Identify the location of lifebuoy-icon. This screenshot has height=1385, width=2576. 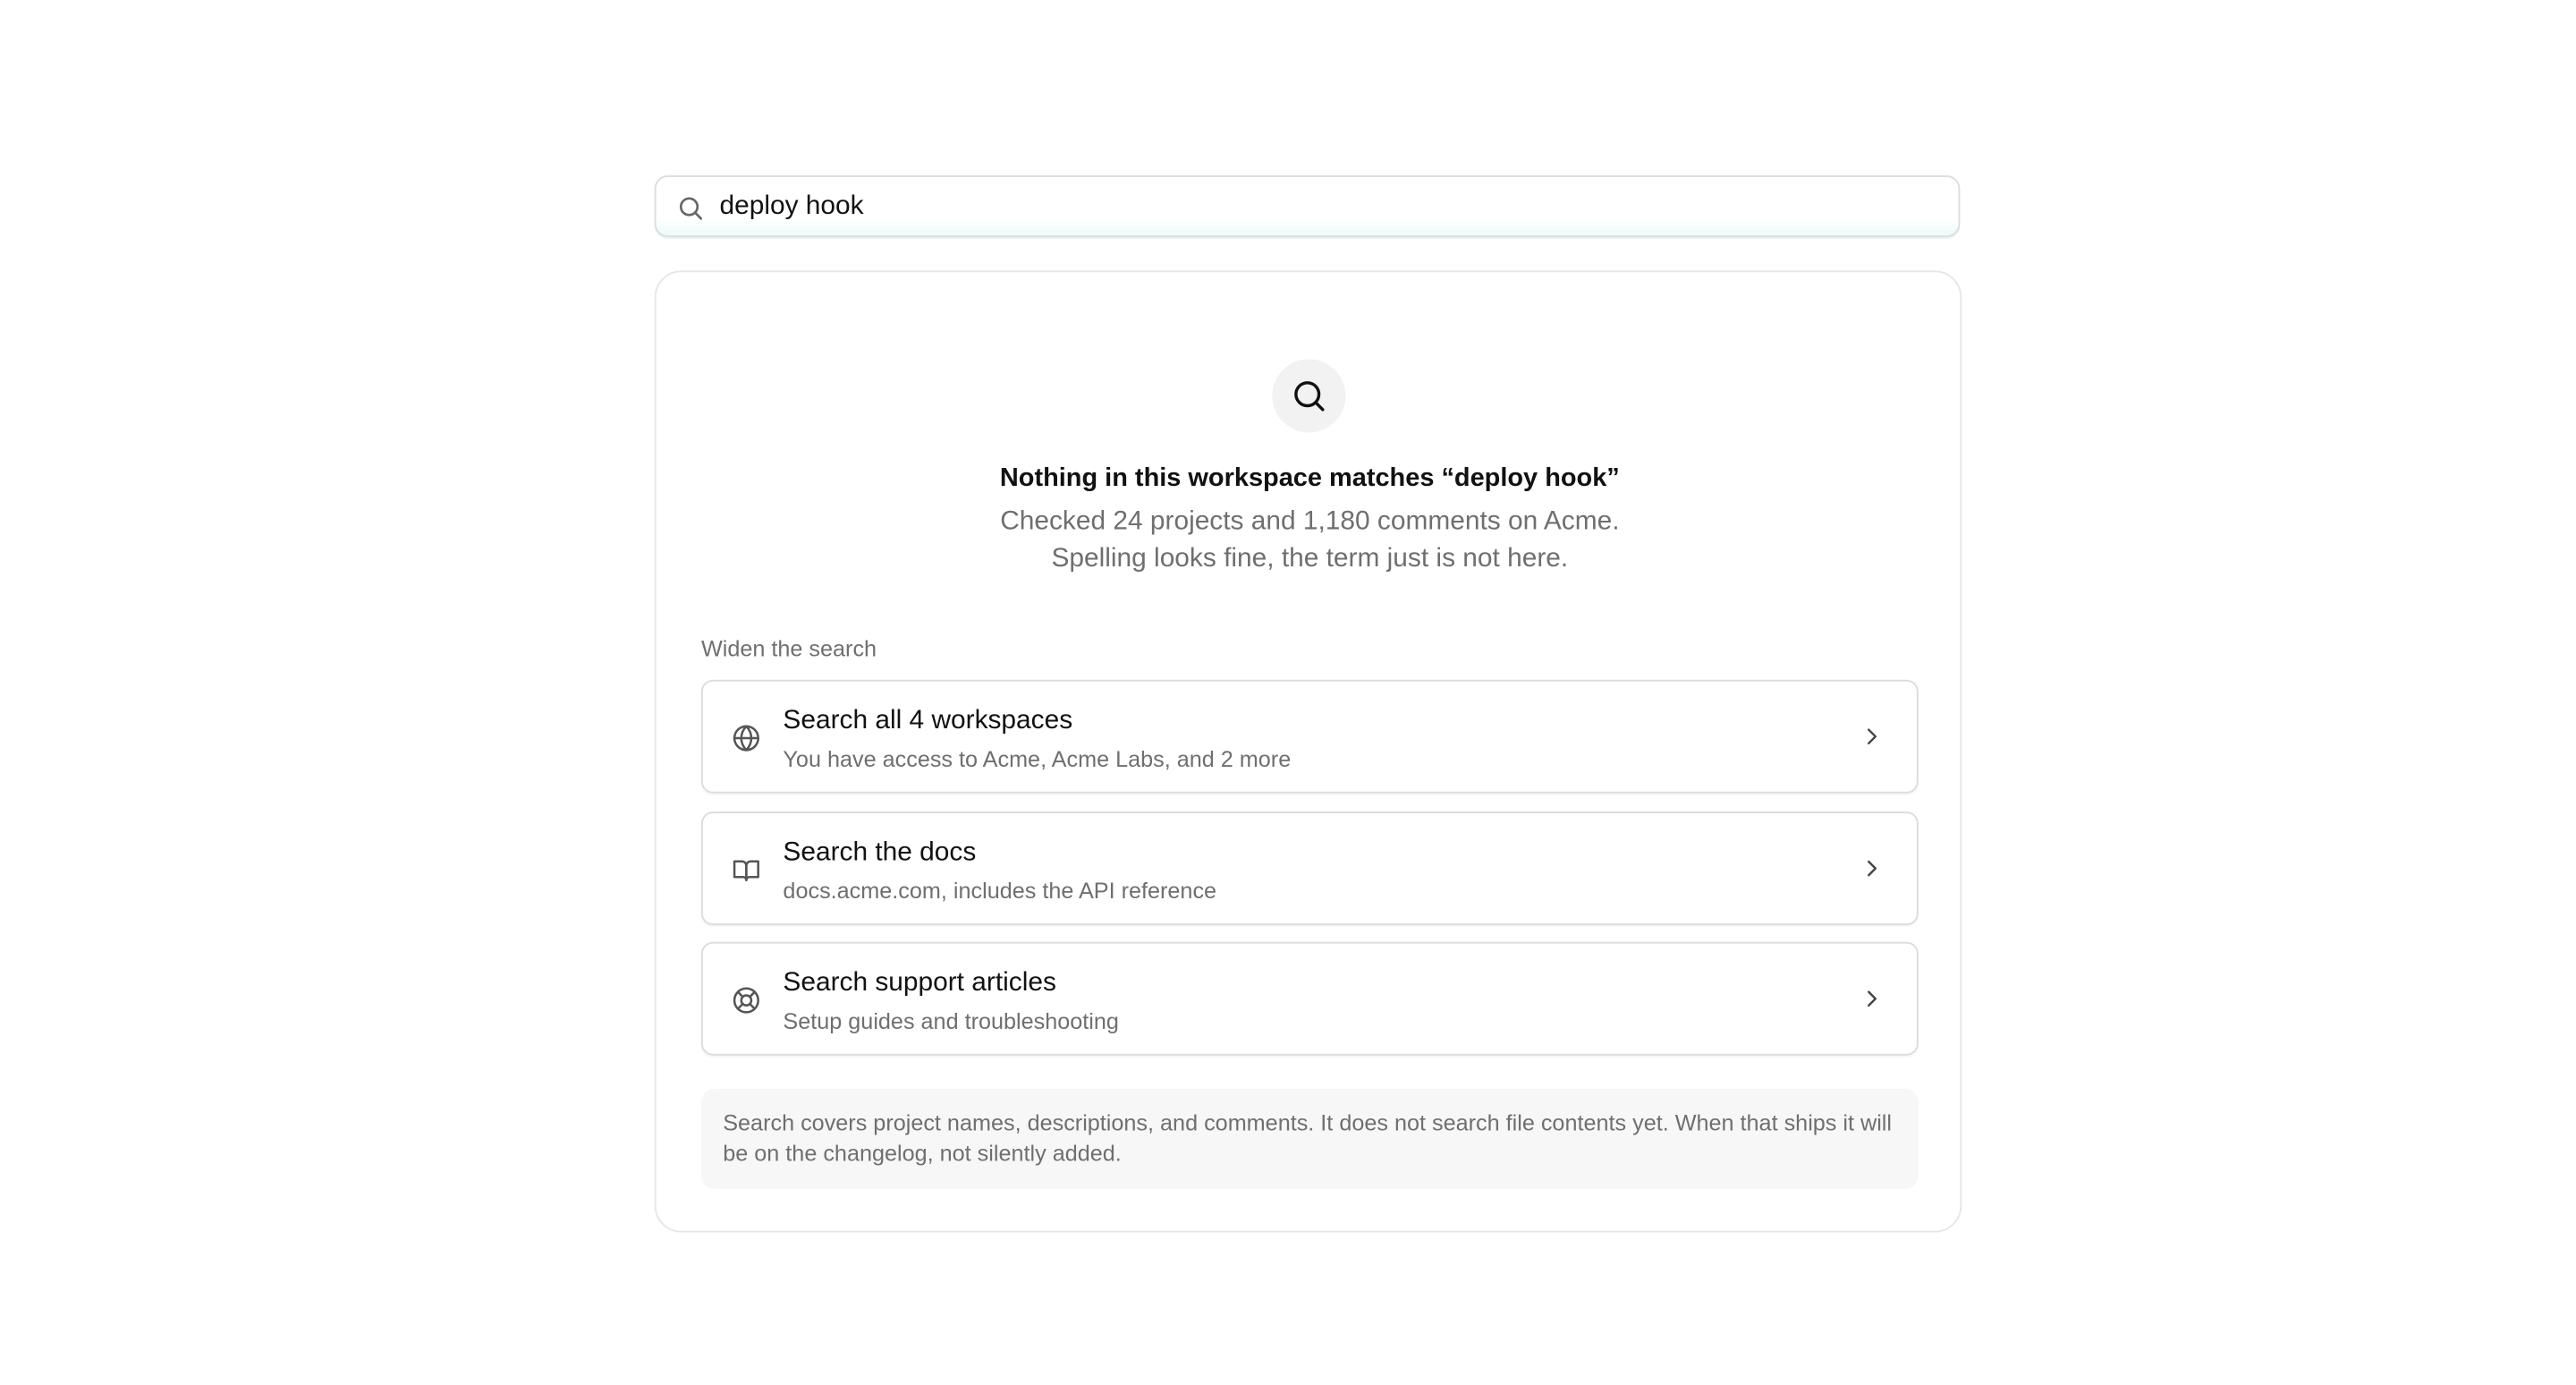
(746, 1000).